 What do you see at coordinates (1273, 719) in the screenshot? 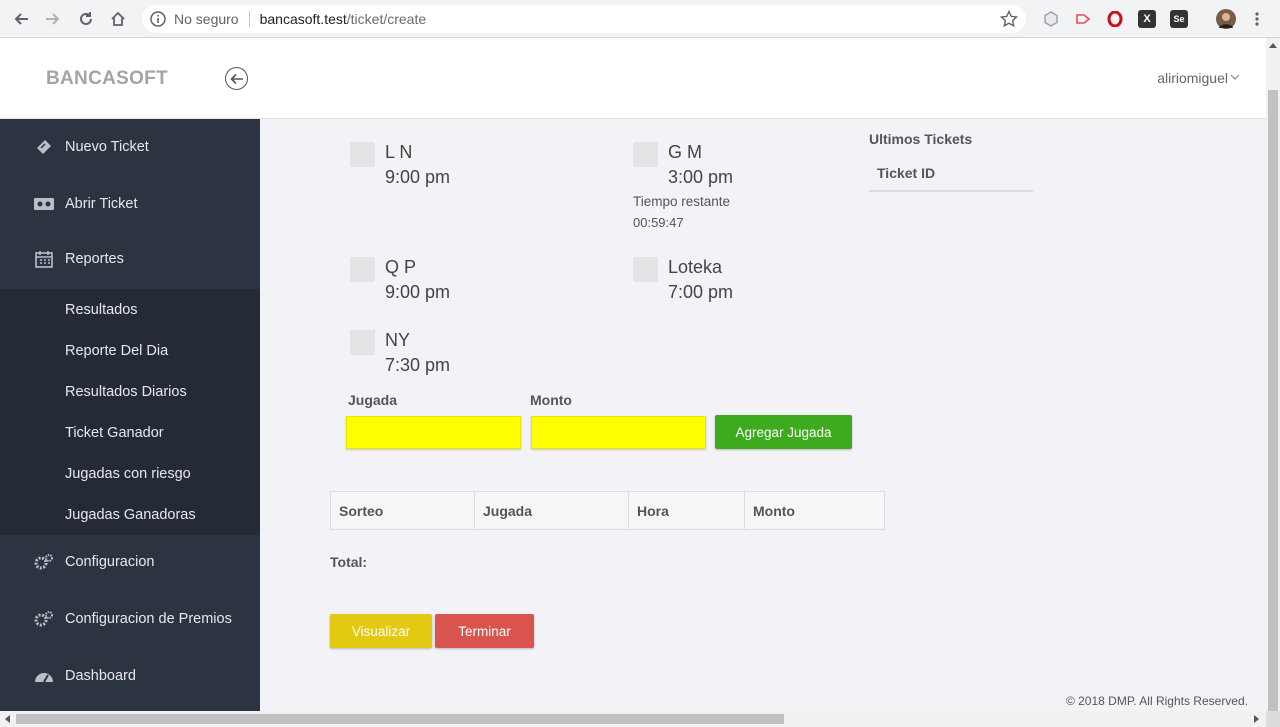
I see `scrollbar-corner` at bounding box center [1273, 719].